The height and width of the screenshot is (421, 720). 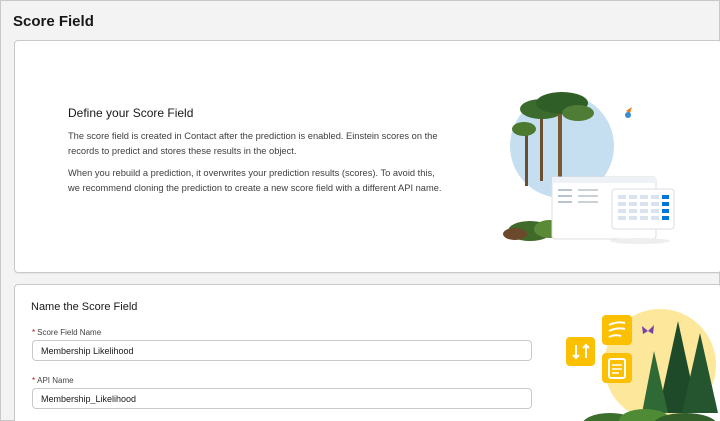 What do you see at coordinates (282, 350) in the screenshot?
I see `score-field-name-input` at bounding box center [282, 350].